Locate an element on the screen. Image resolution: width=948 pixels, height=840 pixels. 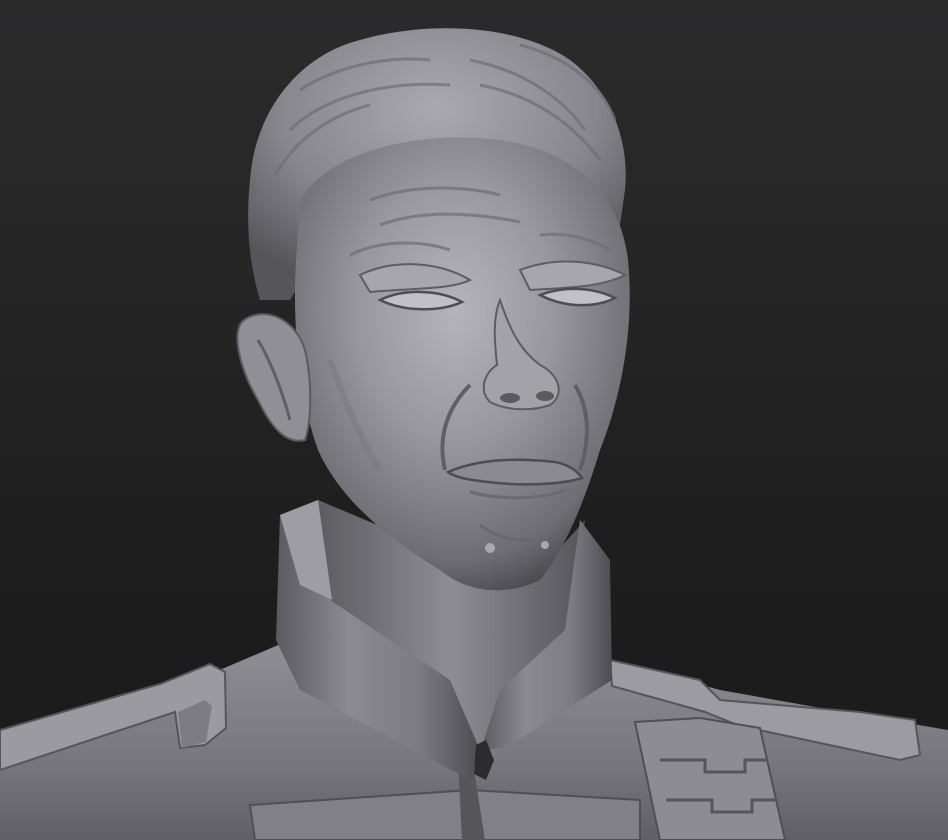
chest-tab is located at coordinates (710, 778).